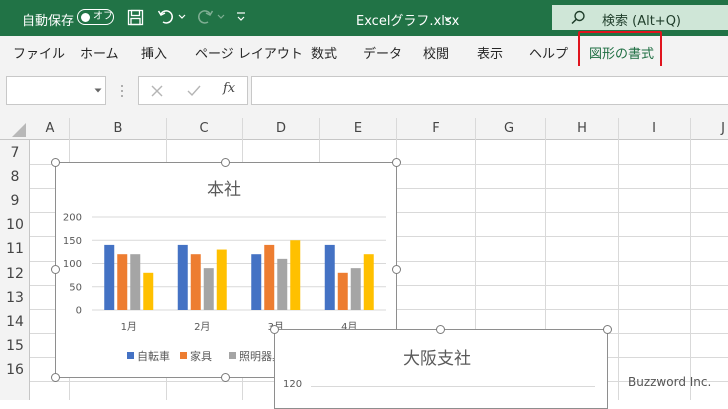 This screenshot has height=409, width=728. Describe the element at coordinates (620, 50) in the screenshot. I see `highlight-box` at that location.